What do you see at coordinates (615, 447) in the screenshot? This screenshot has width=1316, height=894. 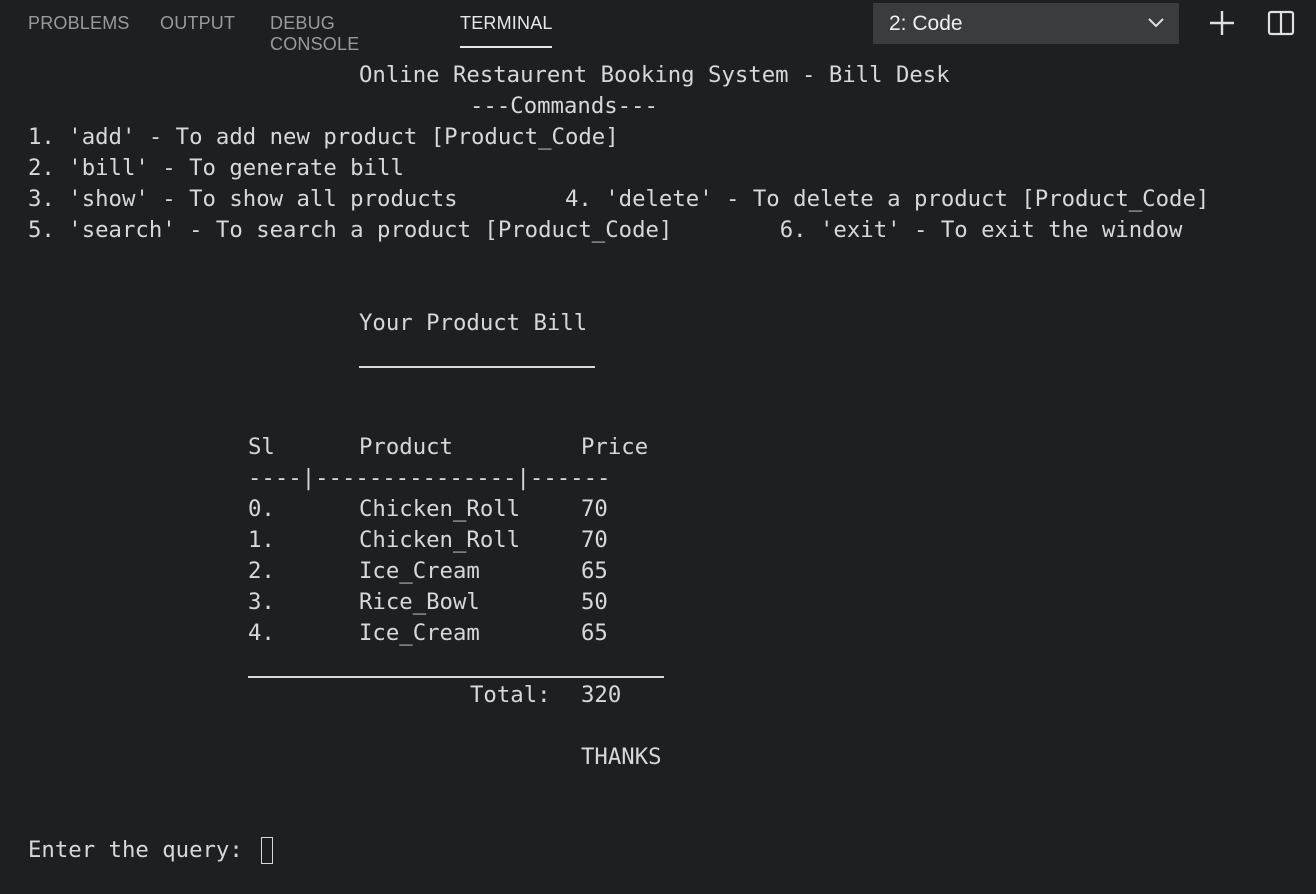 I see `col-header-price: Price` at bounding box center [615, 447].